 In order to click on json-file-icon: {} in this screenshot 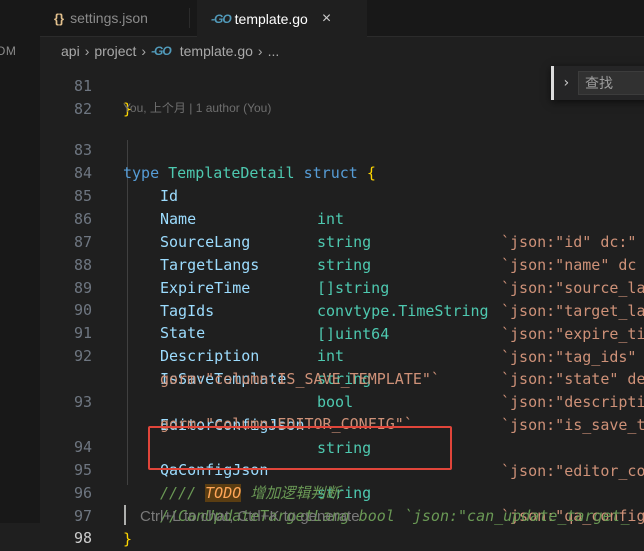, I will do `click(59, 18)`.